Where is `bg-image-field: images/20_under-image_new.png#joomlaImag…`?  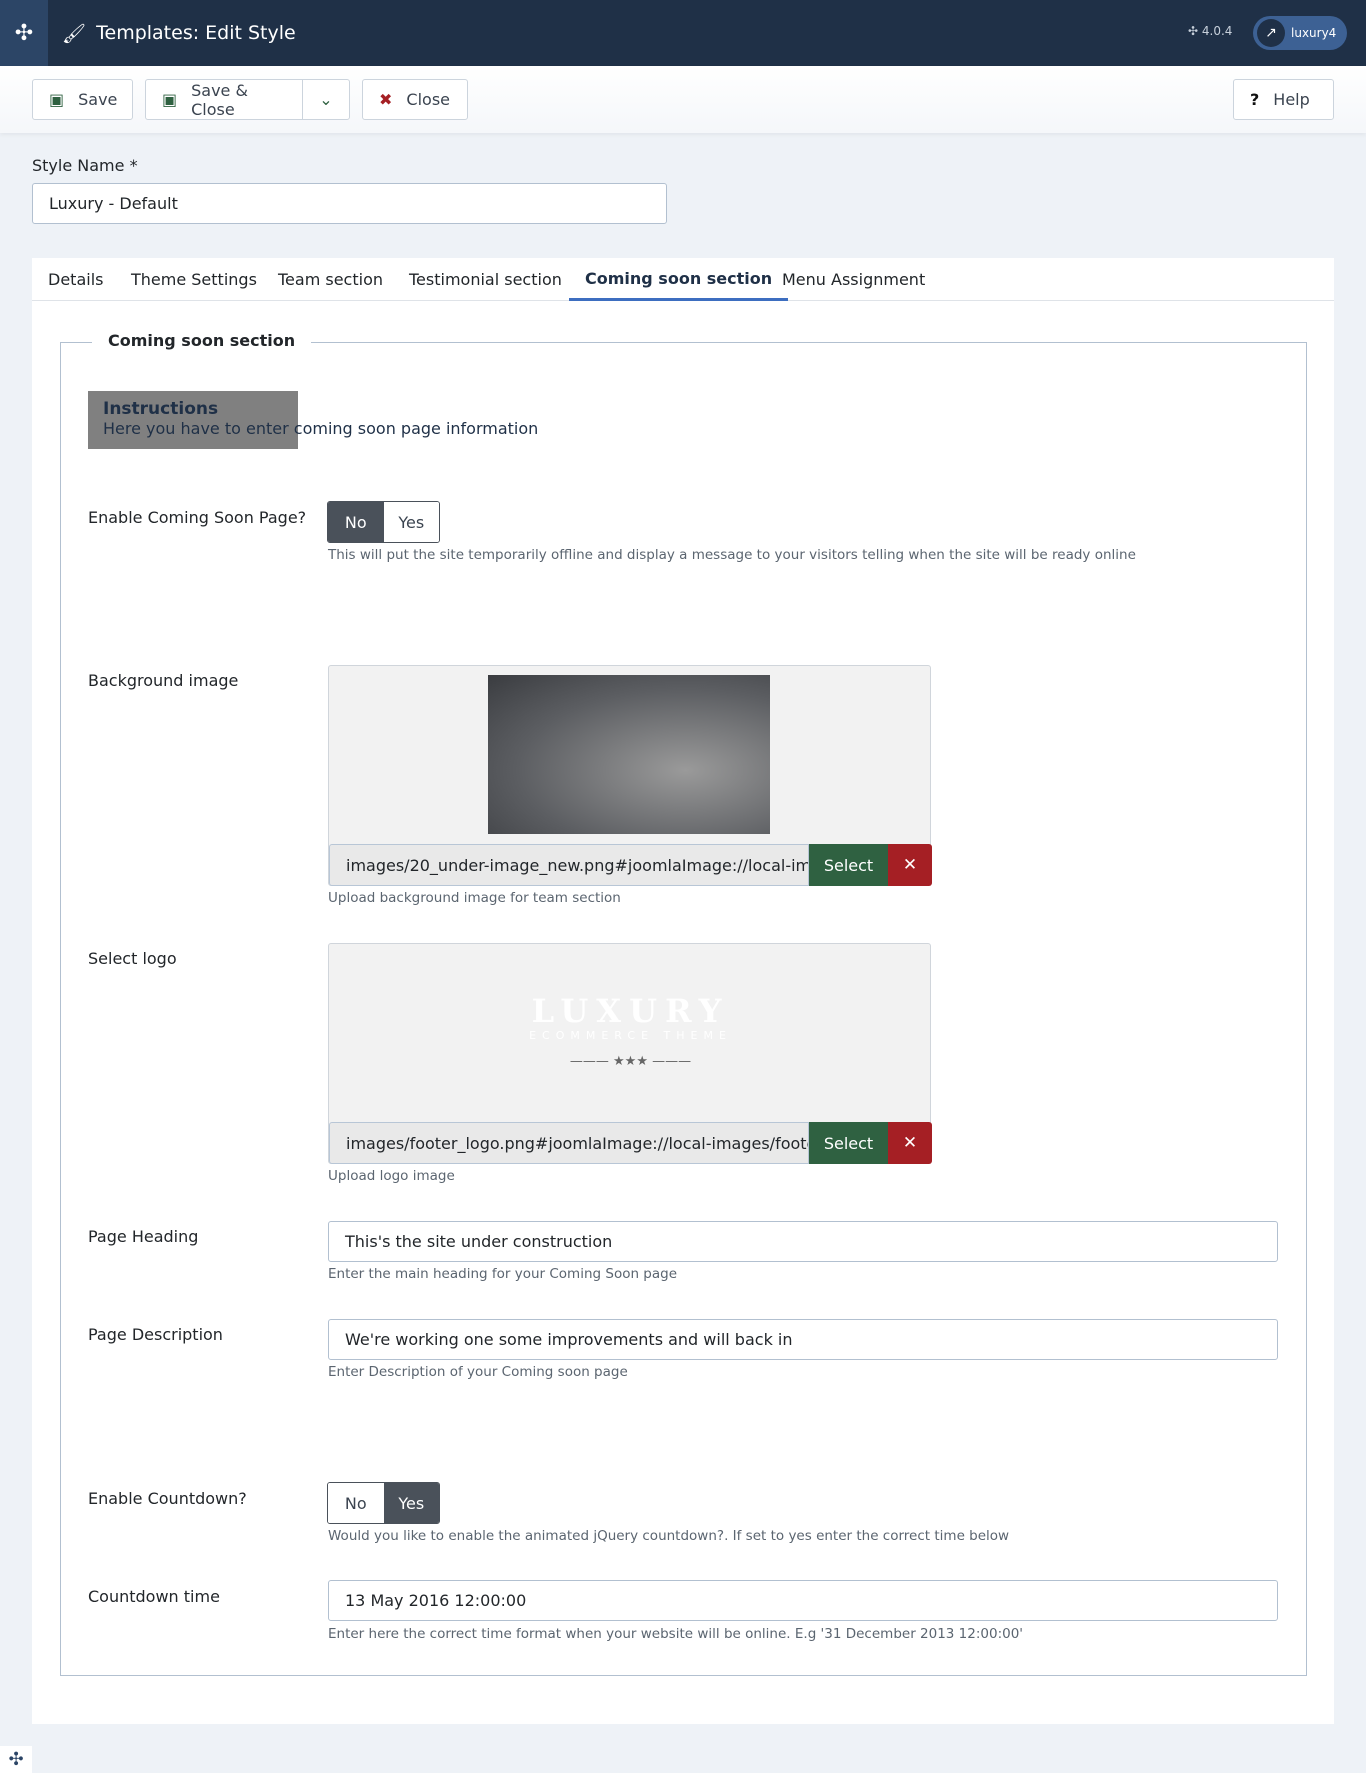 bg-image-field: images/20_under-image_new.png#joomlaImag… is located at coordinates (630, 775).